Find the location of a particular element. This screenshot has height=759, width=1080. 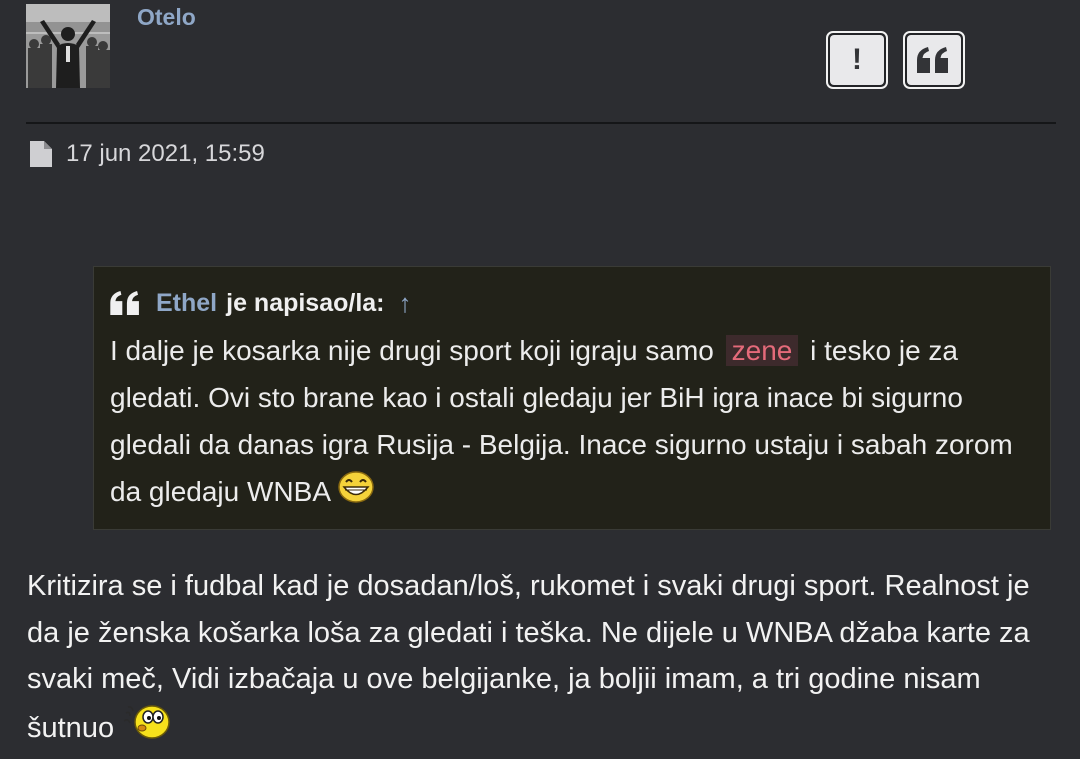

file-icon is located at coordinates (41, 154).